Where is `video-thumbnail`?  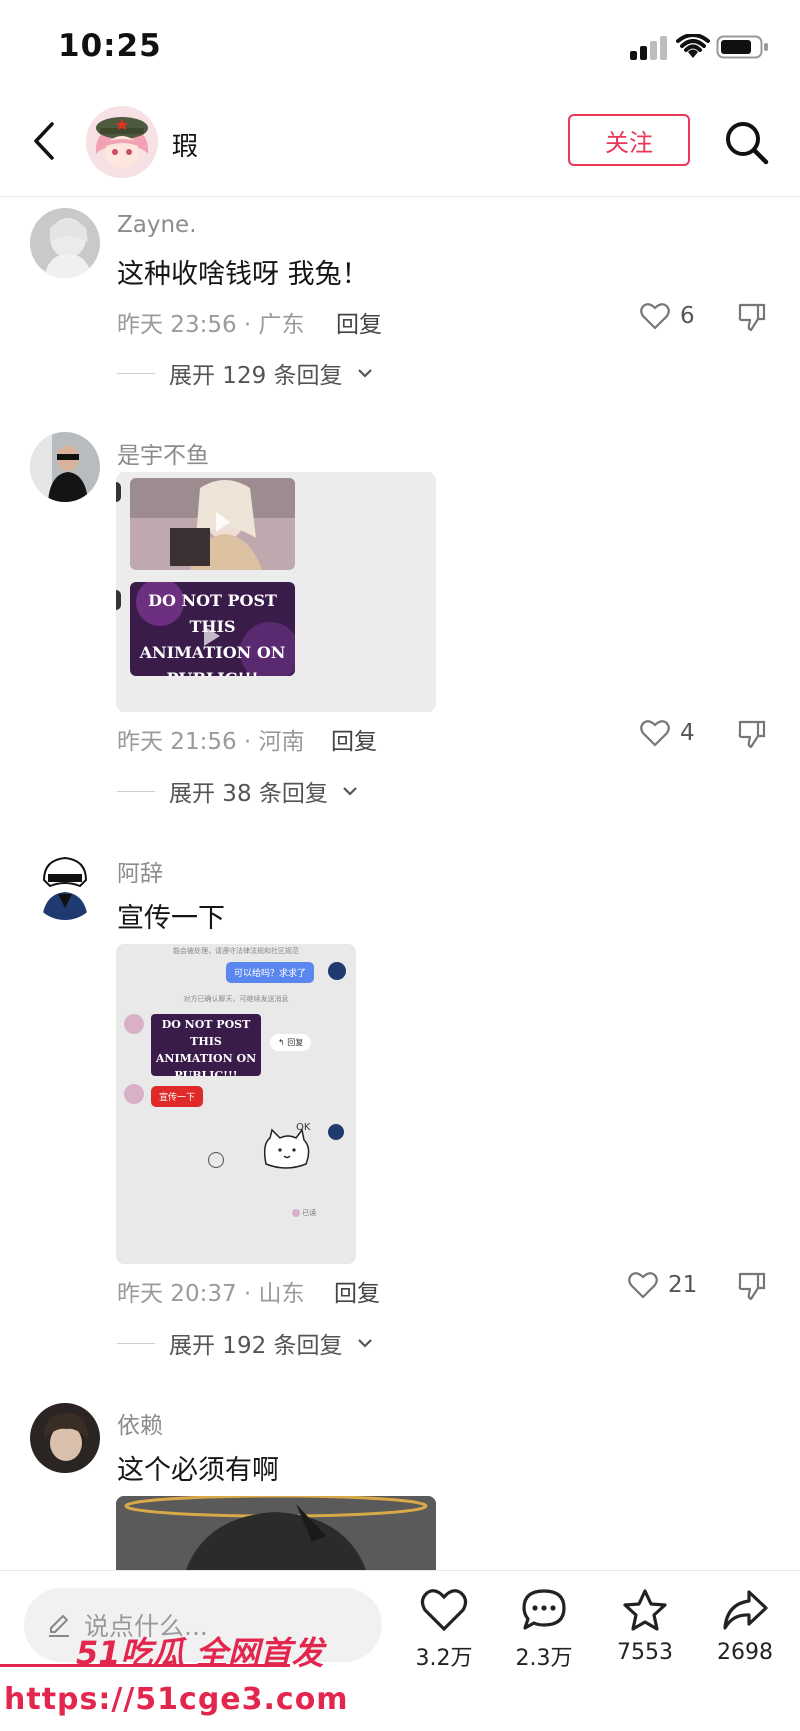
video-thumbnail is located at coordinates (212, 524).